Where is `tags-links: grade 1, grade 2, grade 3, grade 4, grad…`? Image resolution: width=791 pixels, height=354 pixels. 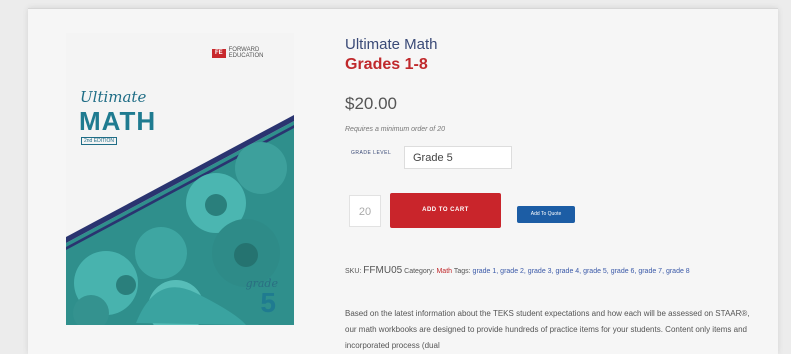
tags-links: grade 1, grade 2, grade 3, grade 4, grad… is located at coordinates (581, 271).